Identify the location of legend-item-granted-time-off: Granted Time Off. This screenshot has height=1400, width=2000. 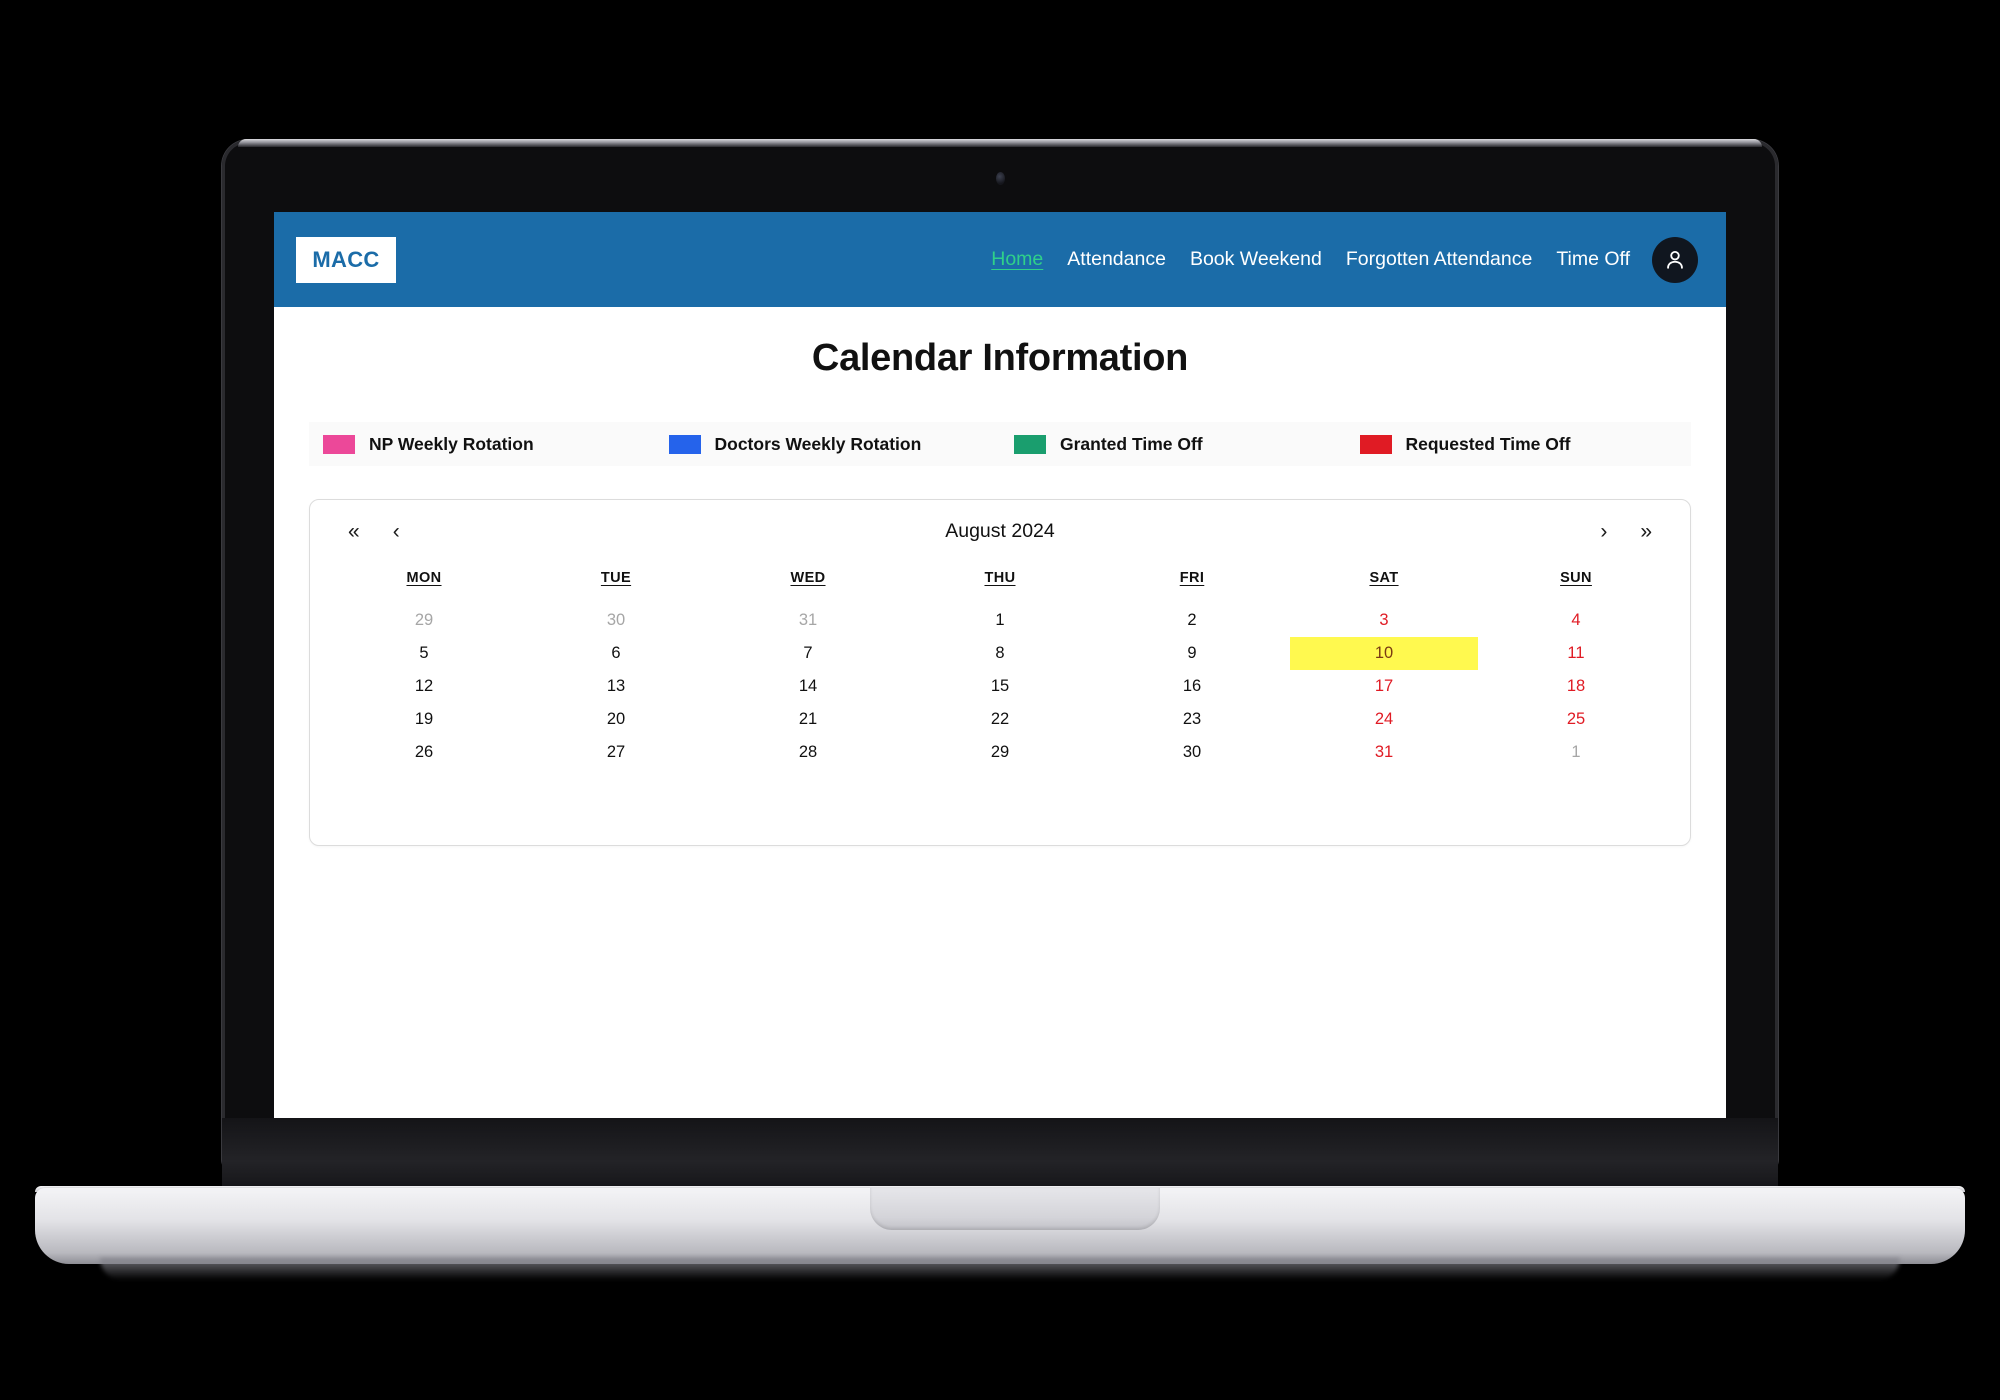
(1173, 444).